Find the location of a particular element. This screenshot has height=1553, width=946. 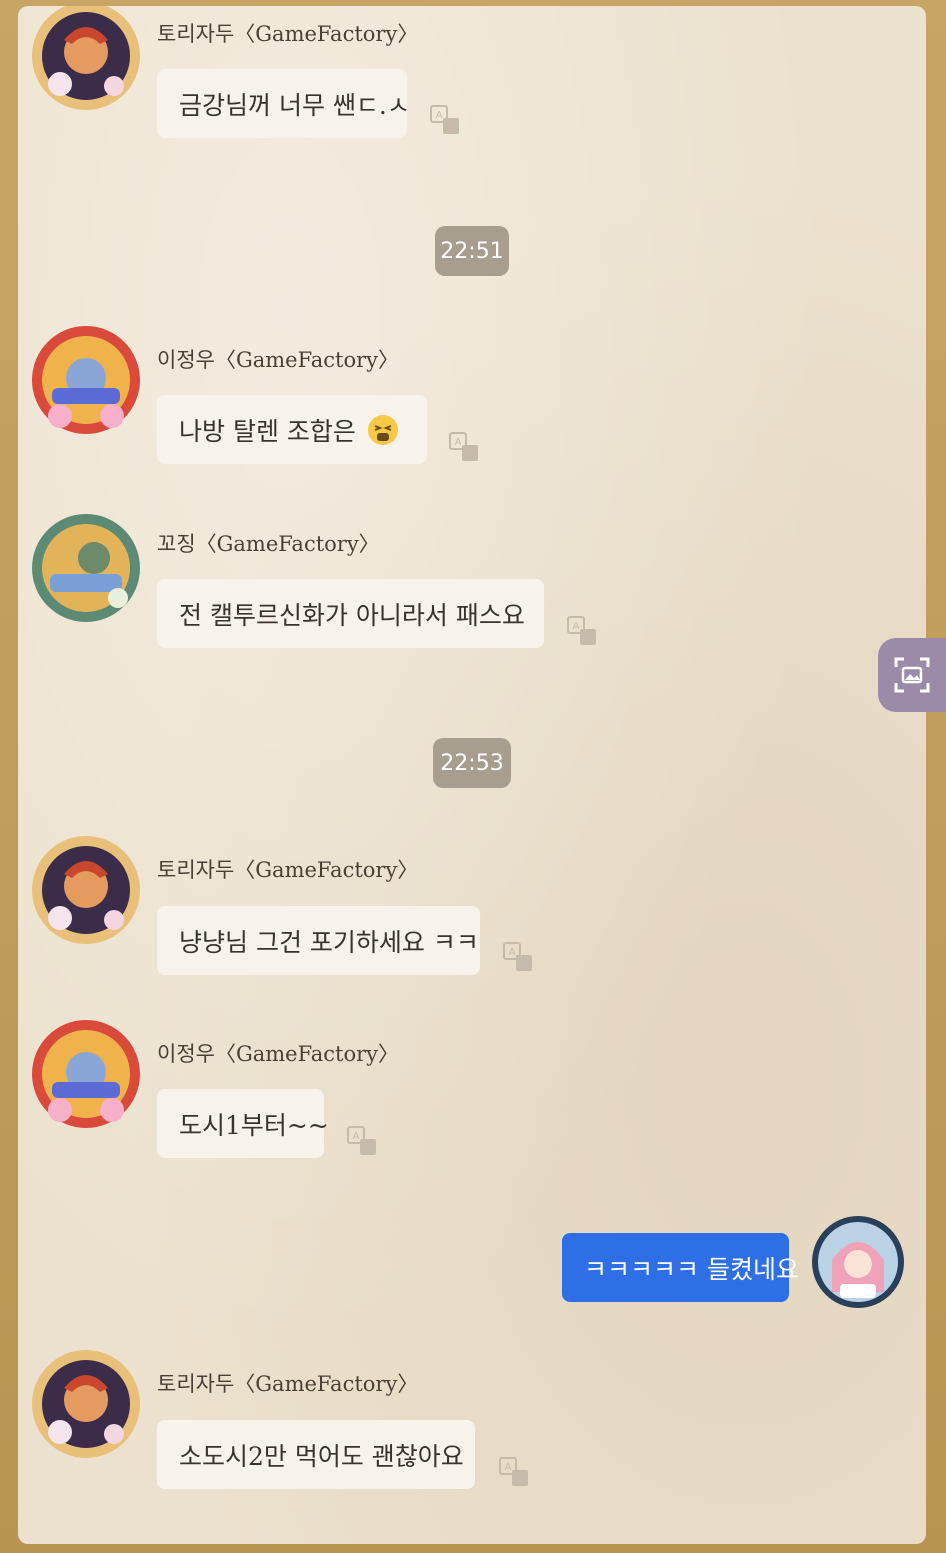

message-bubble: 금강님꺼 너무 쌘ㄷ.ㅅ is located at coordinates (283, 103).